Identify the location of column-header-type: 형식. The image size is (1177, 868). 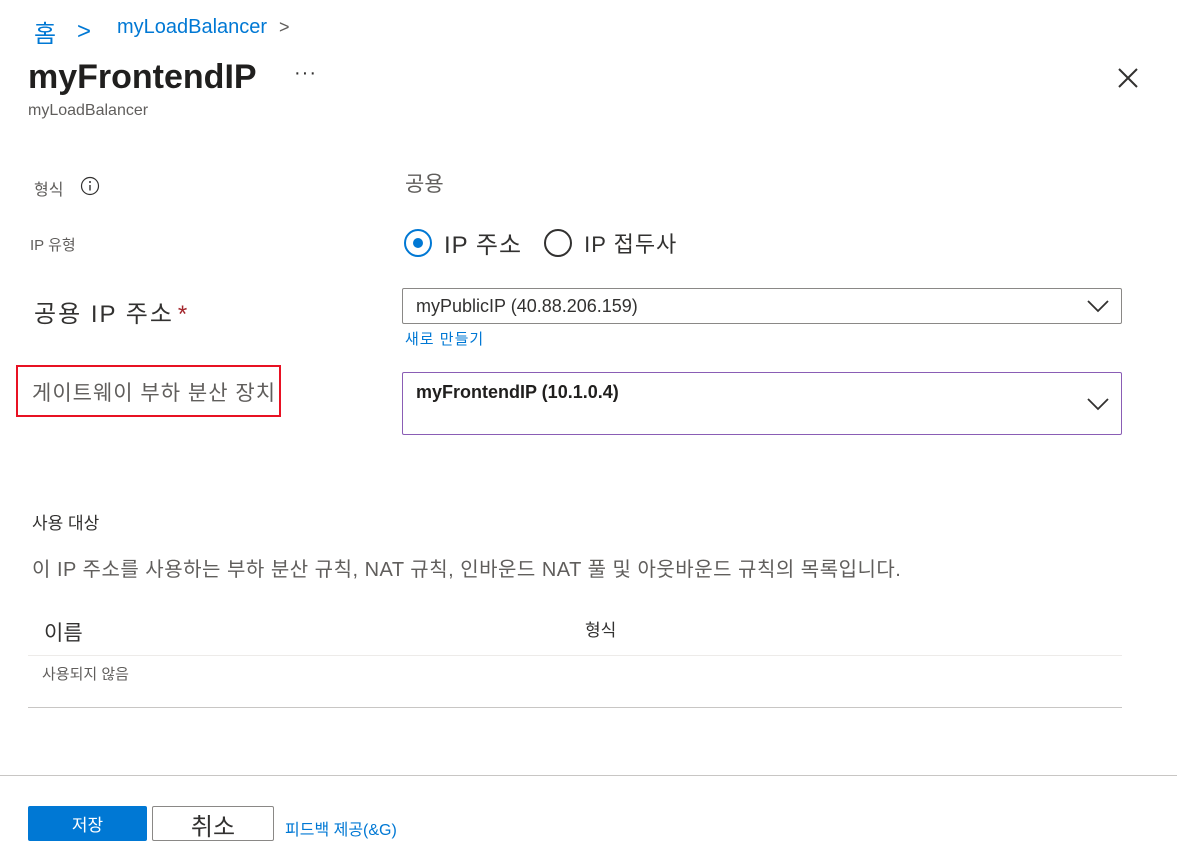
(600, 628).